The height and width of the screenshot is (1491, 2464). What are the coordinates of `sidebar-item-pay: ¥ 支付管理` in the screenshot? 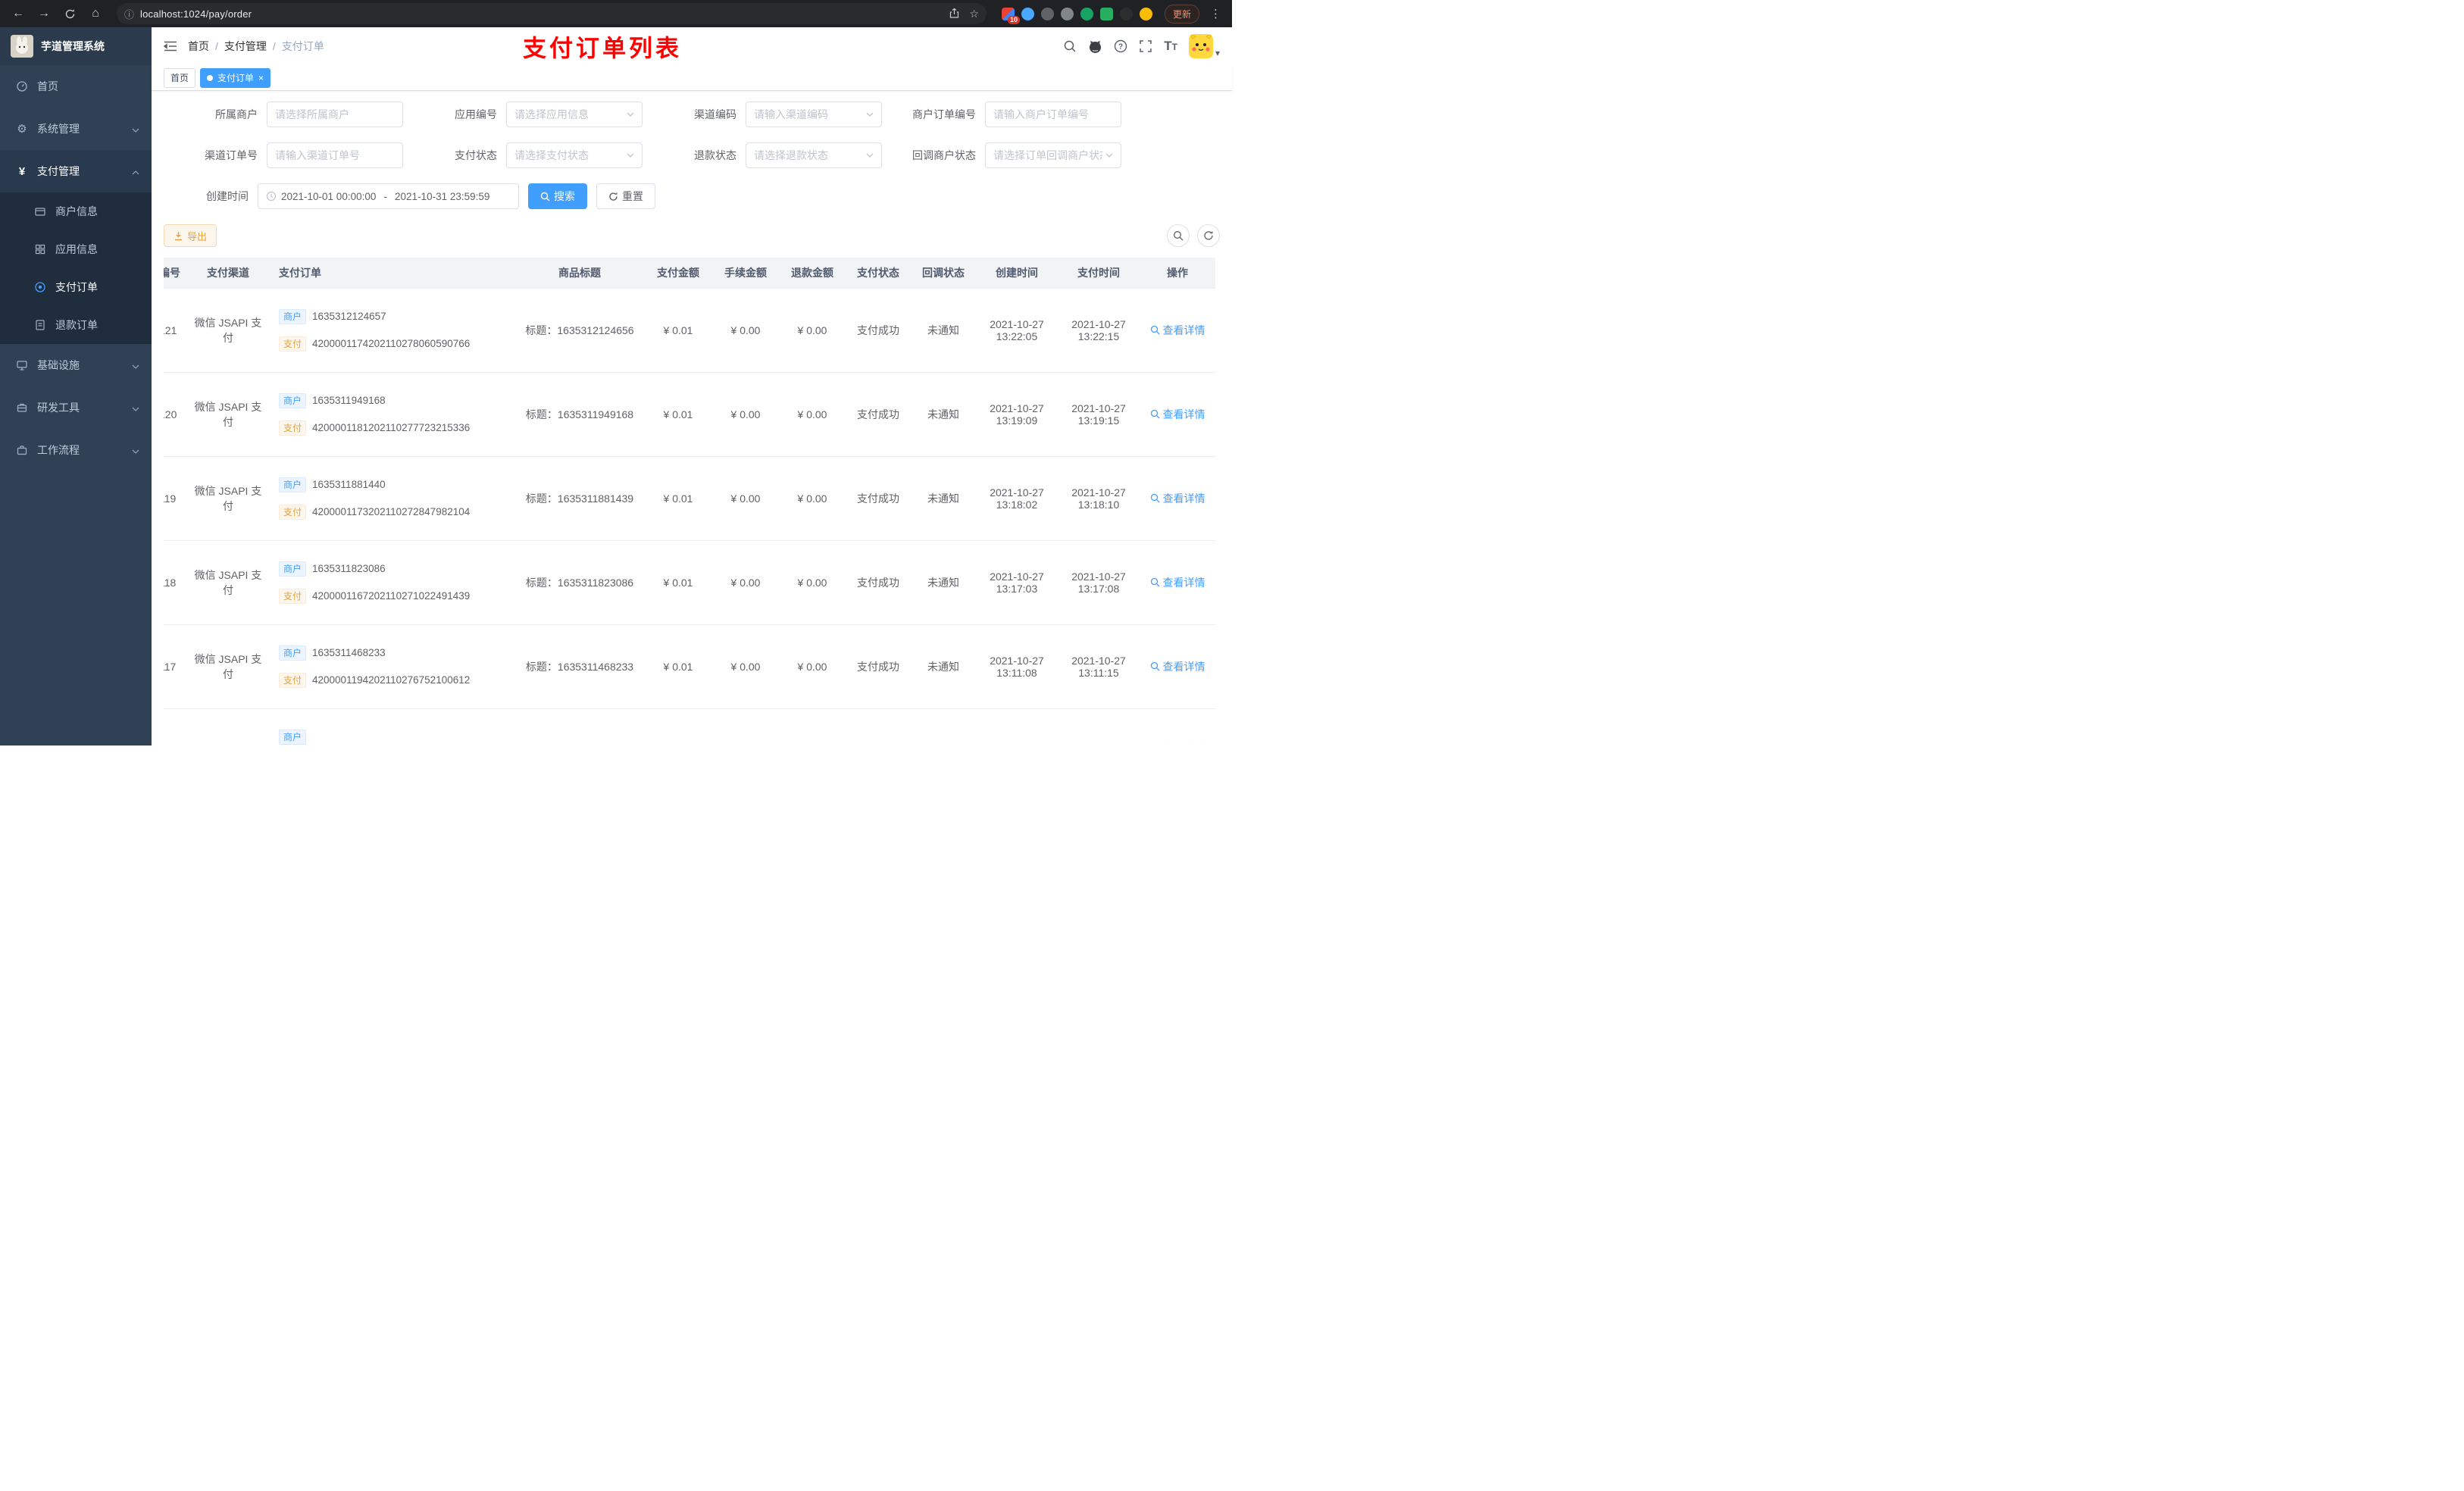 It's located at (76, 171).